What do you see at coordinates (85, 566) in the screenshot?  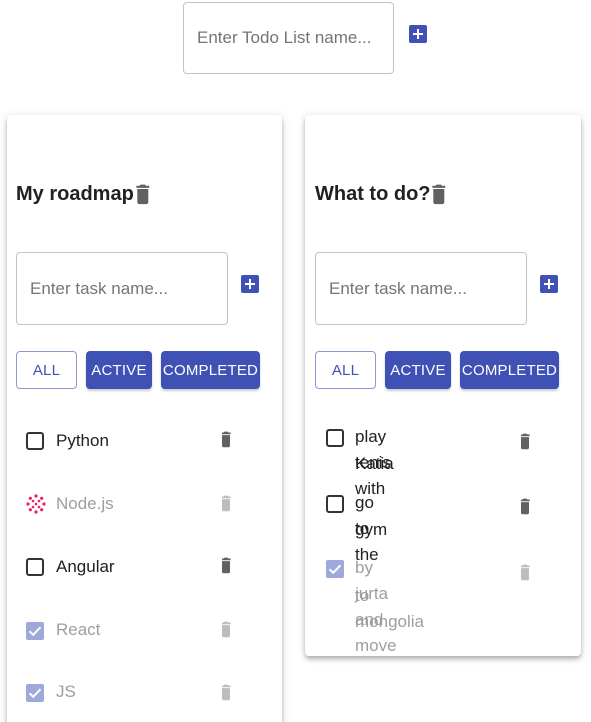 I see `task-label: Angular` at bounding box center [85, 566].